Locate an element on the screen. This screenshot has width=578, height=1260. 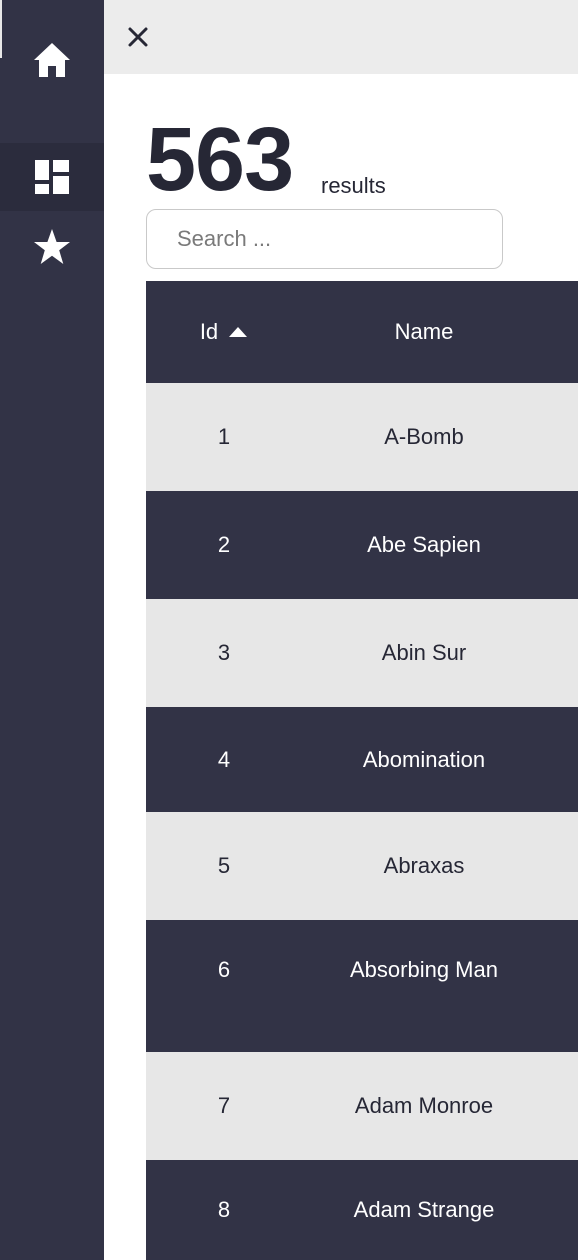
results-label: results is located at coordinates (353, 185).